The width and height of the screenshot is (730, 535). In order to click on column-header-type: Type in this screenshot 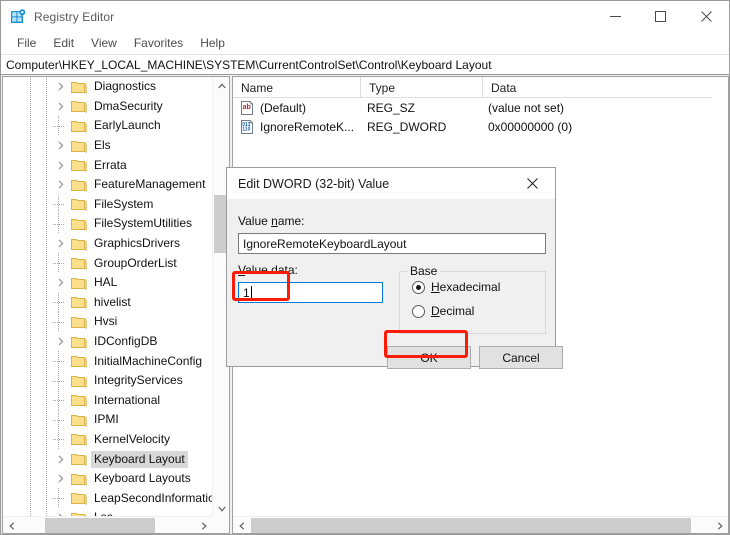, I will do `click(422, 87)`.